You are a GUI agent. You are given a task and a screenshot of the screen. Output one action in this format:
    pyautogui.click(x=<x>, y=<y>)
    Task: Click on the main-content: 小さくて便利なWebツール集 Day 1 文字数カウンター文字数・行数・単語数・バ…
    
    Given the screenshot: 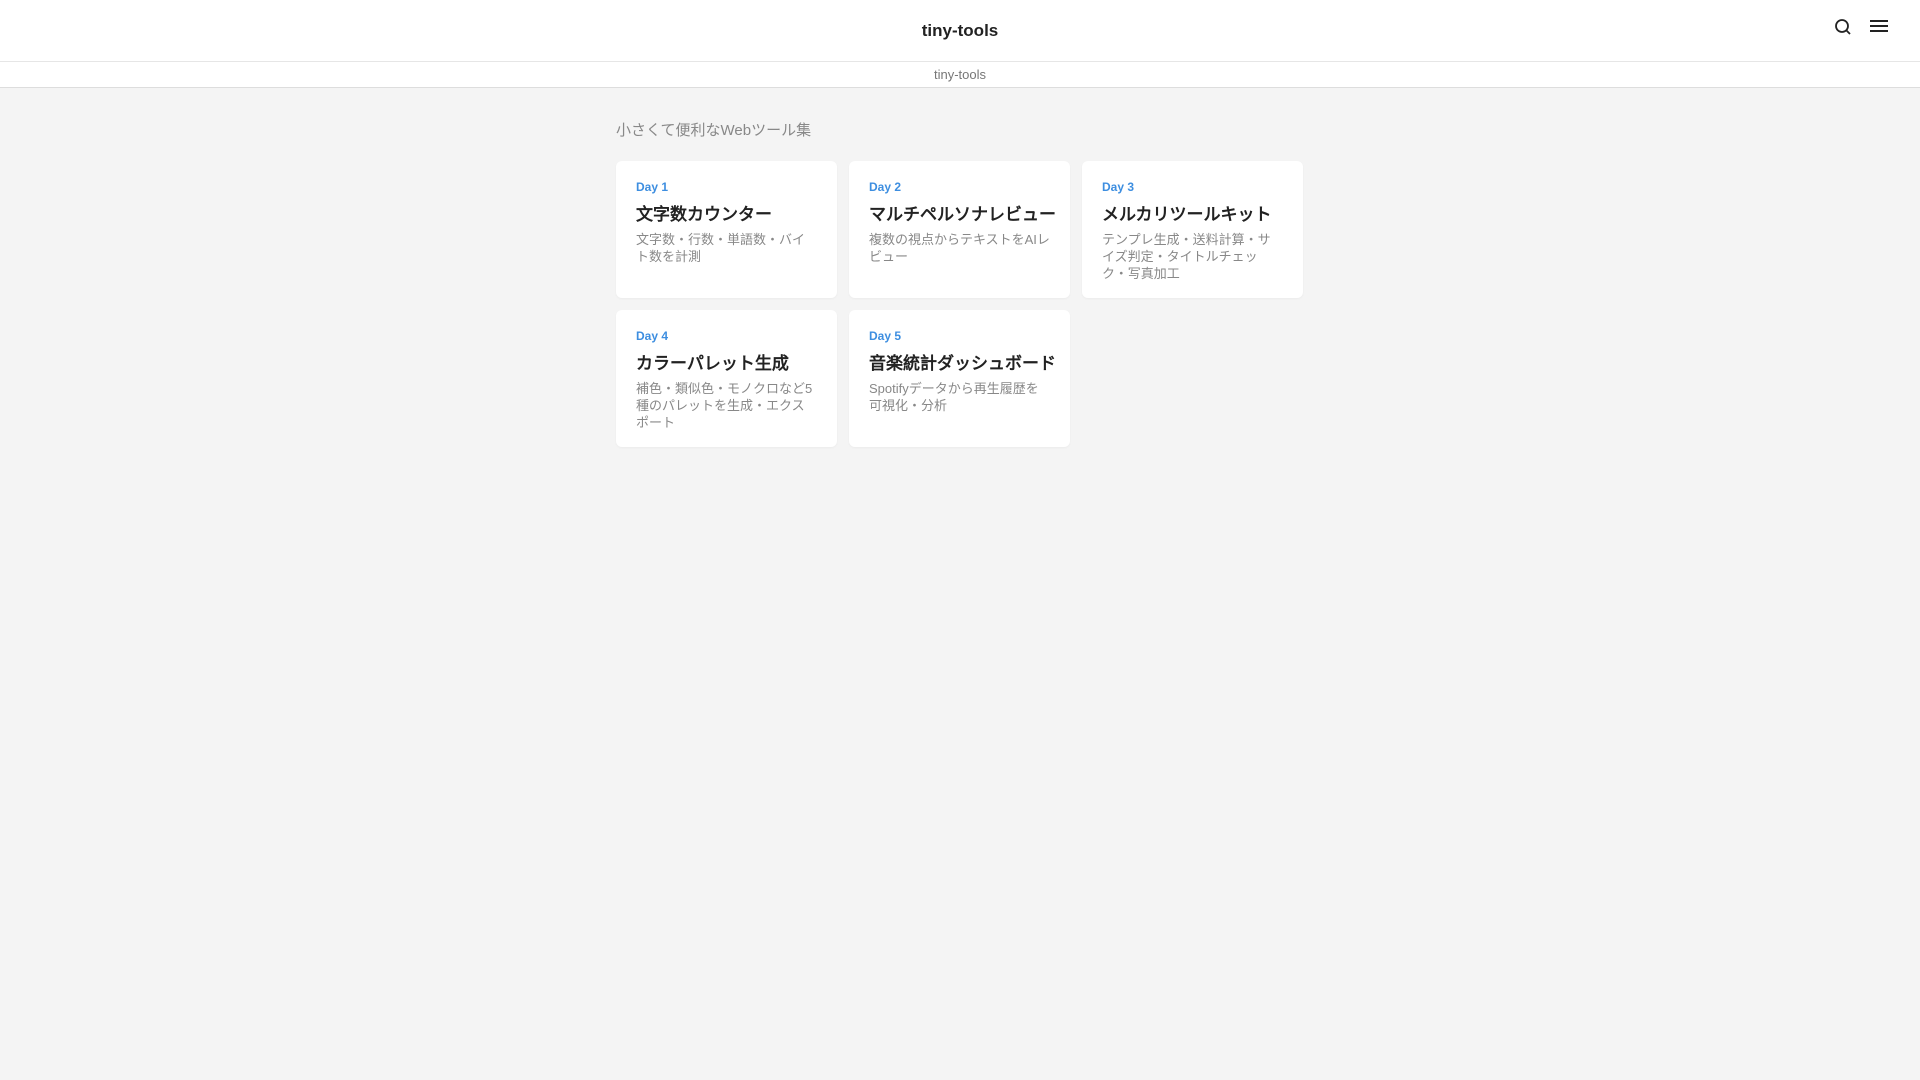 What is the action you would take?
    pyautogui.click(x=960, y=267)
    